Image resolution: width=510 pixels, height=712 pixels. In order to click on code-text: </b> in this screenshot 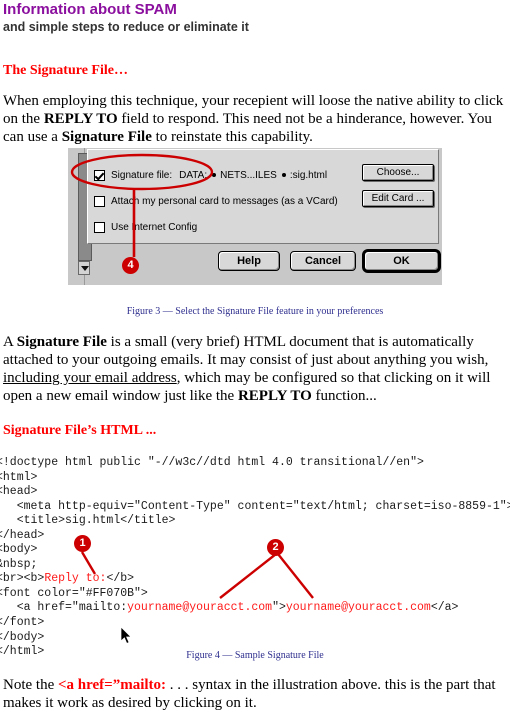, I will do `click(120, 579)`.